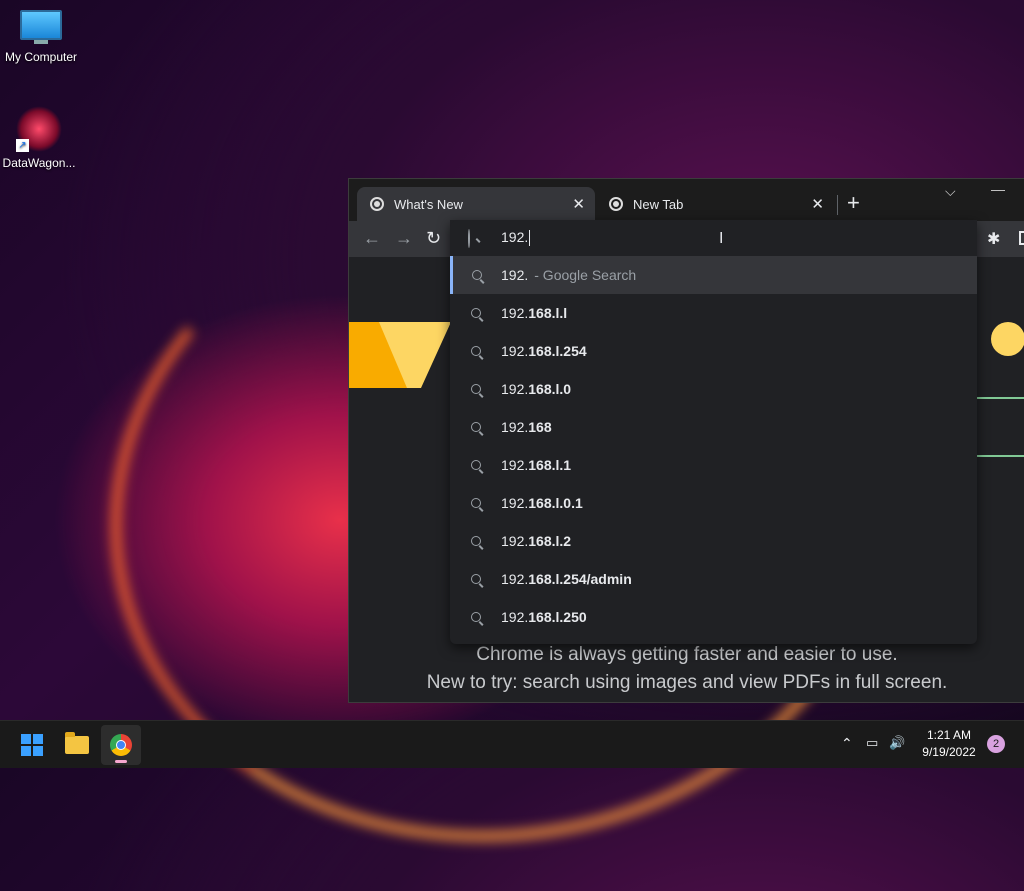 The image size is (1024, 891). What do you see at coordinates (476, 204) in the screenshot?
I see `tab-whats-new: What's New ✕` at bounding box center [476, 204].